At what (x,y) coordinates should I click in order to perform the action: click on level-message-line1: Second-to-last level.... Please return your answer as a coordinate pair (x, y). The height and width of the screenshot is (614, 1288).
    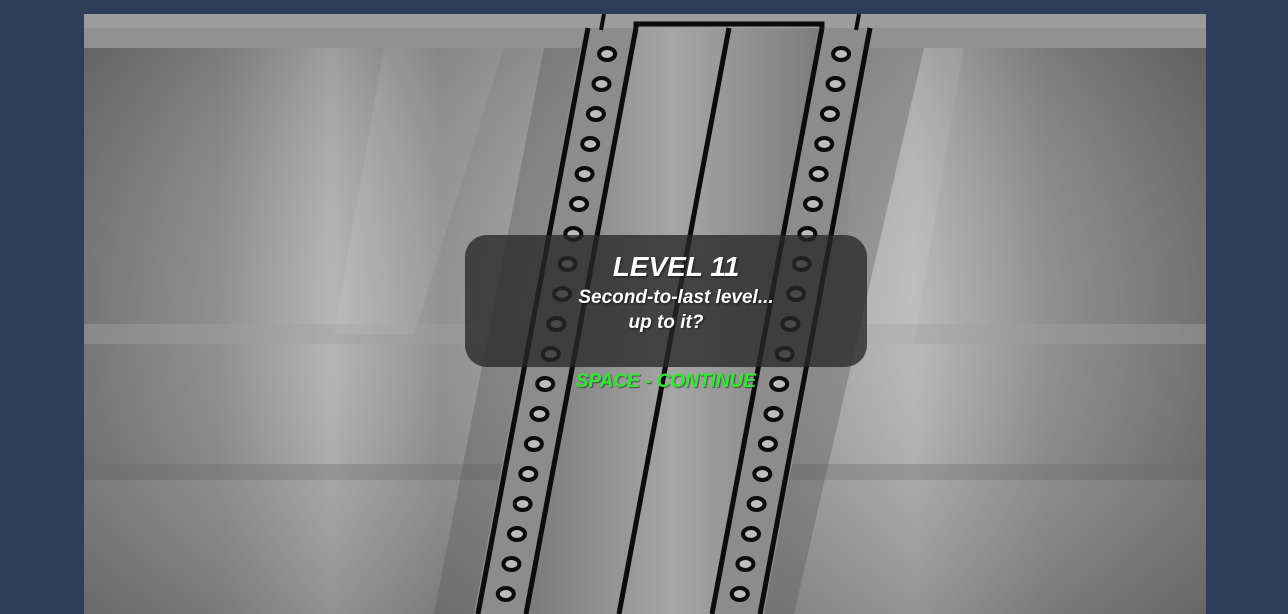
    Looking at the image, I should click on (676, 297).